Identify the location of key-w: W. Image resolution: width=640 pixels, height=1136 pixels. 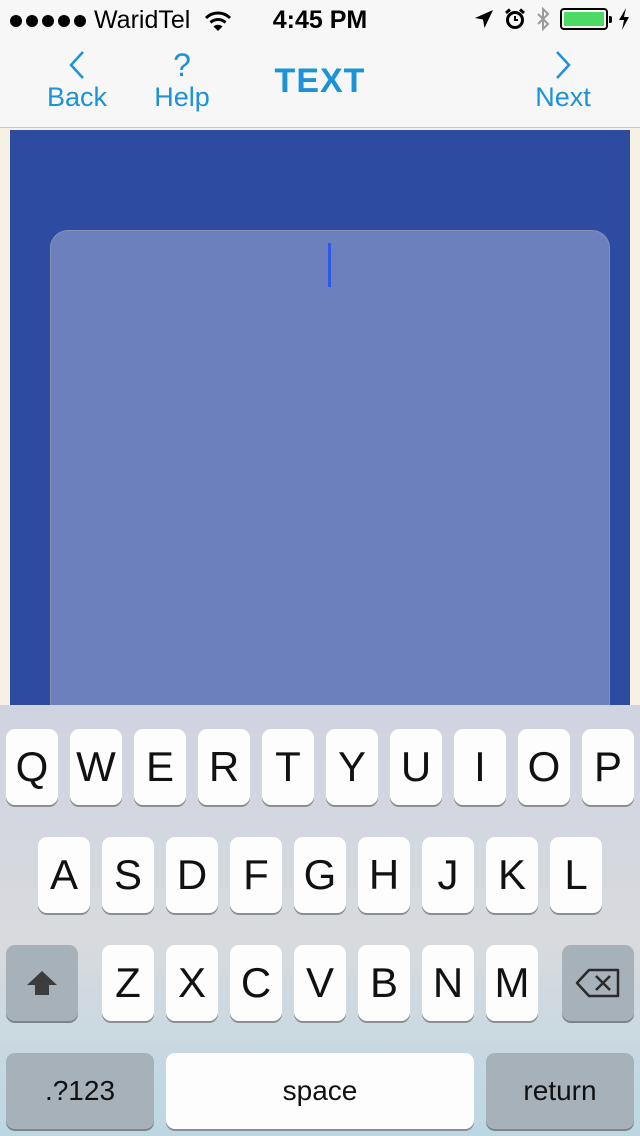
(96, 767).